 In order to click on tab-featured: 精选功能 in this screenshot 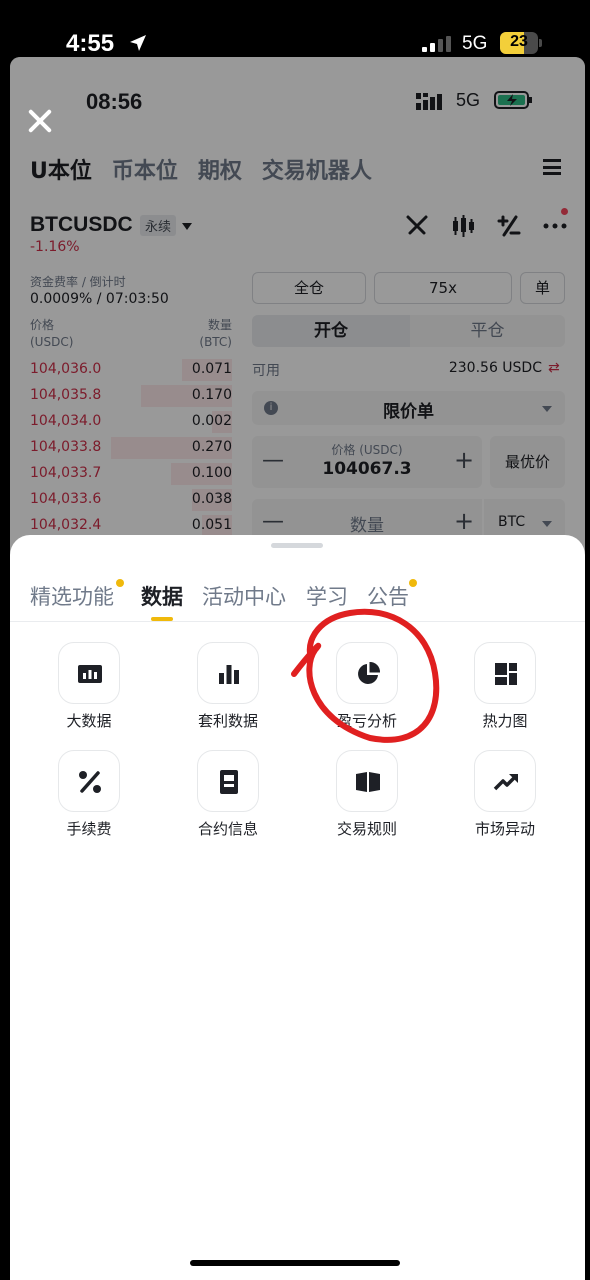, I will do `click(77, 595)`.